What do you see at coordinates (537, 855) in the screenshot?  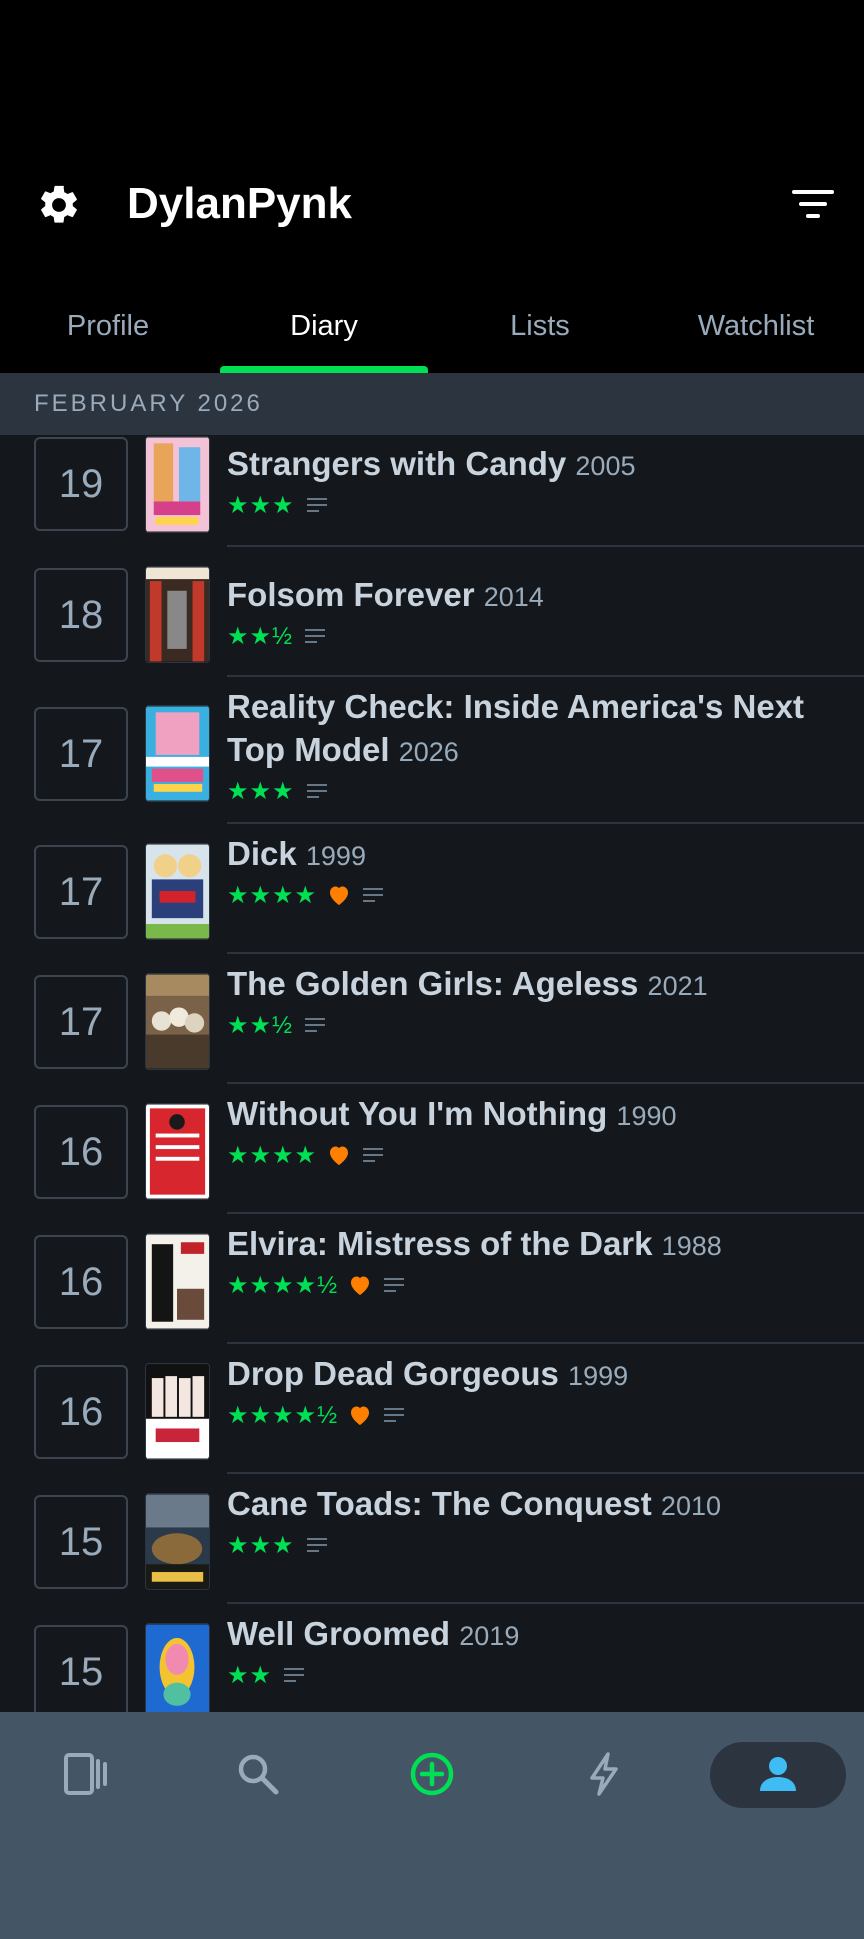 I see `film-title: Dick 1999` at bounding box center [537, 855].